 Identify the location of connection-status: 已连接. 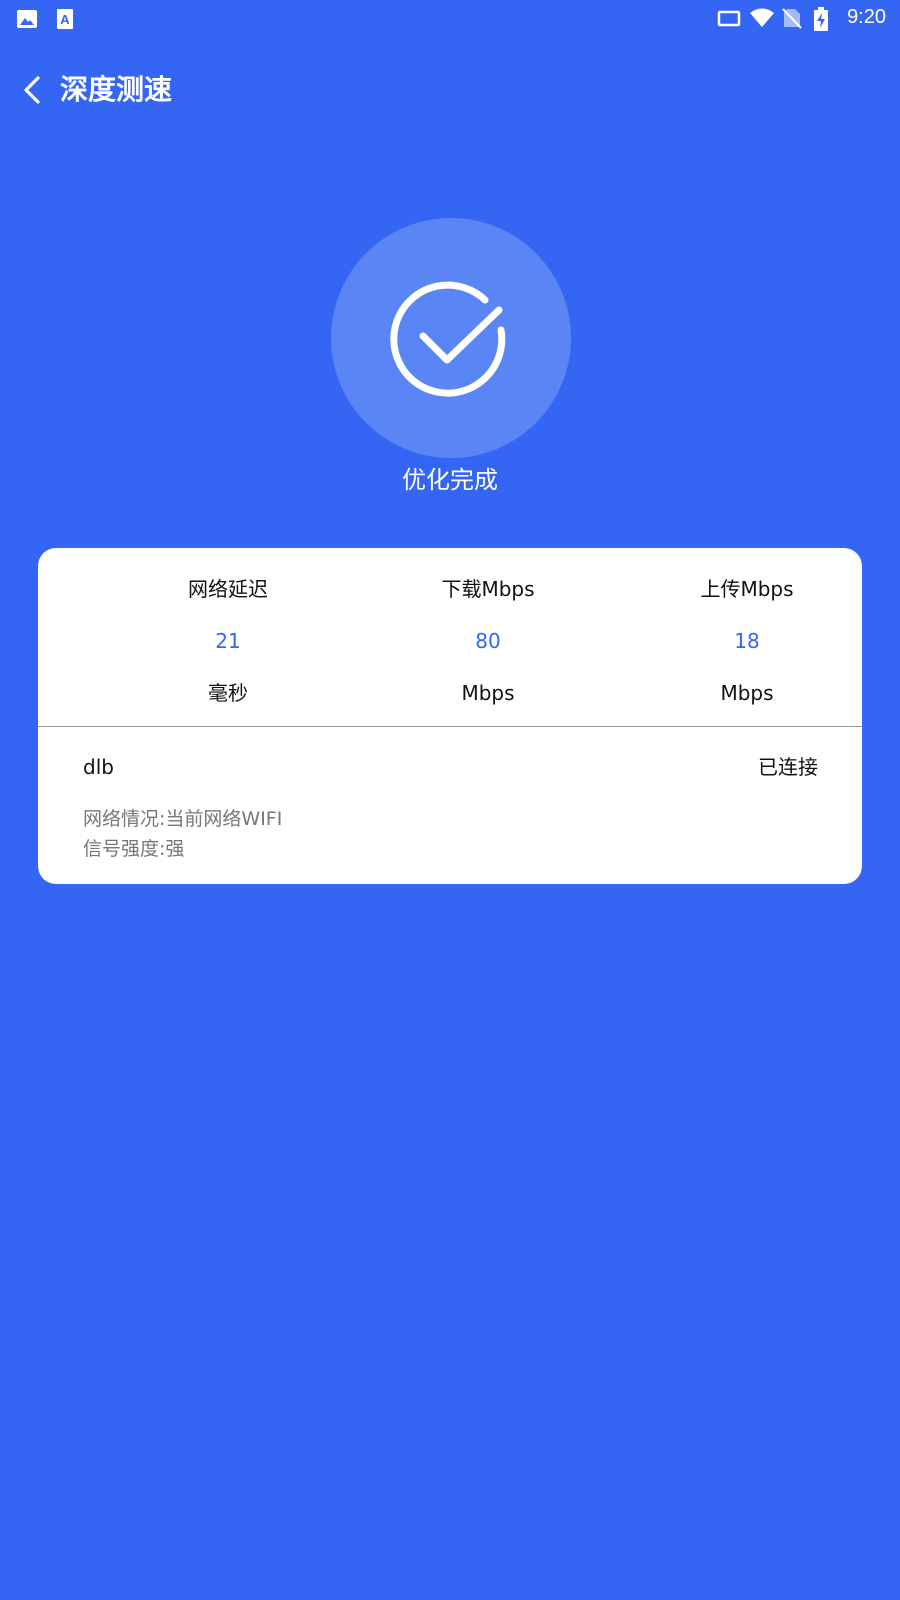
(788, 767).